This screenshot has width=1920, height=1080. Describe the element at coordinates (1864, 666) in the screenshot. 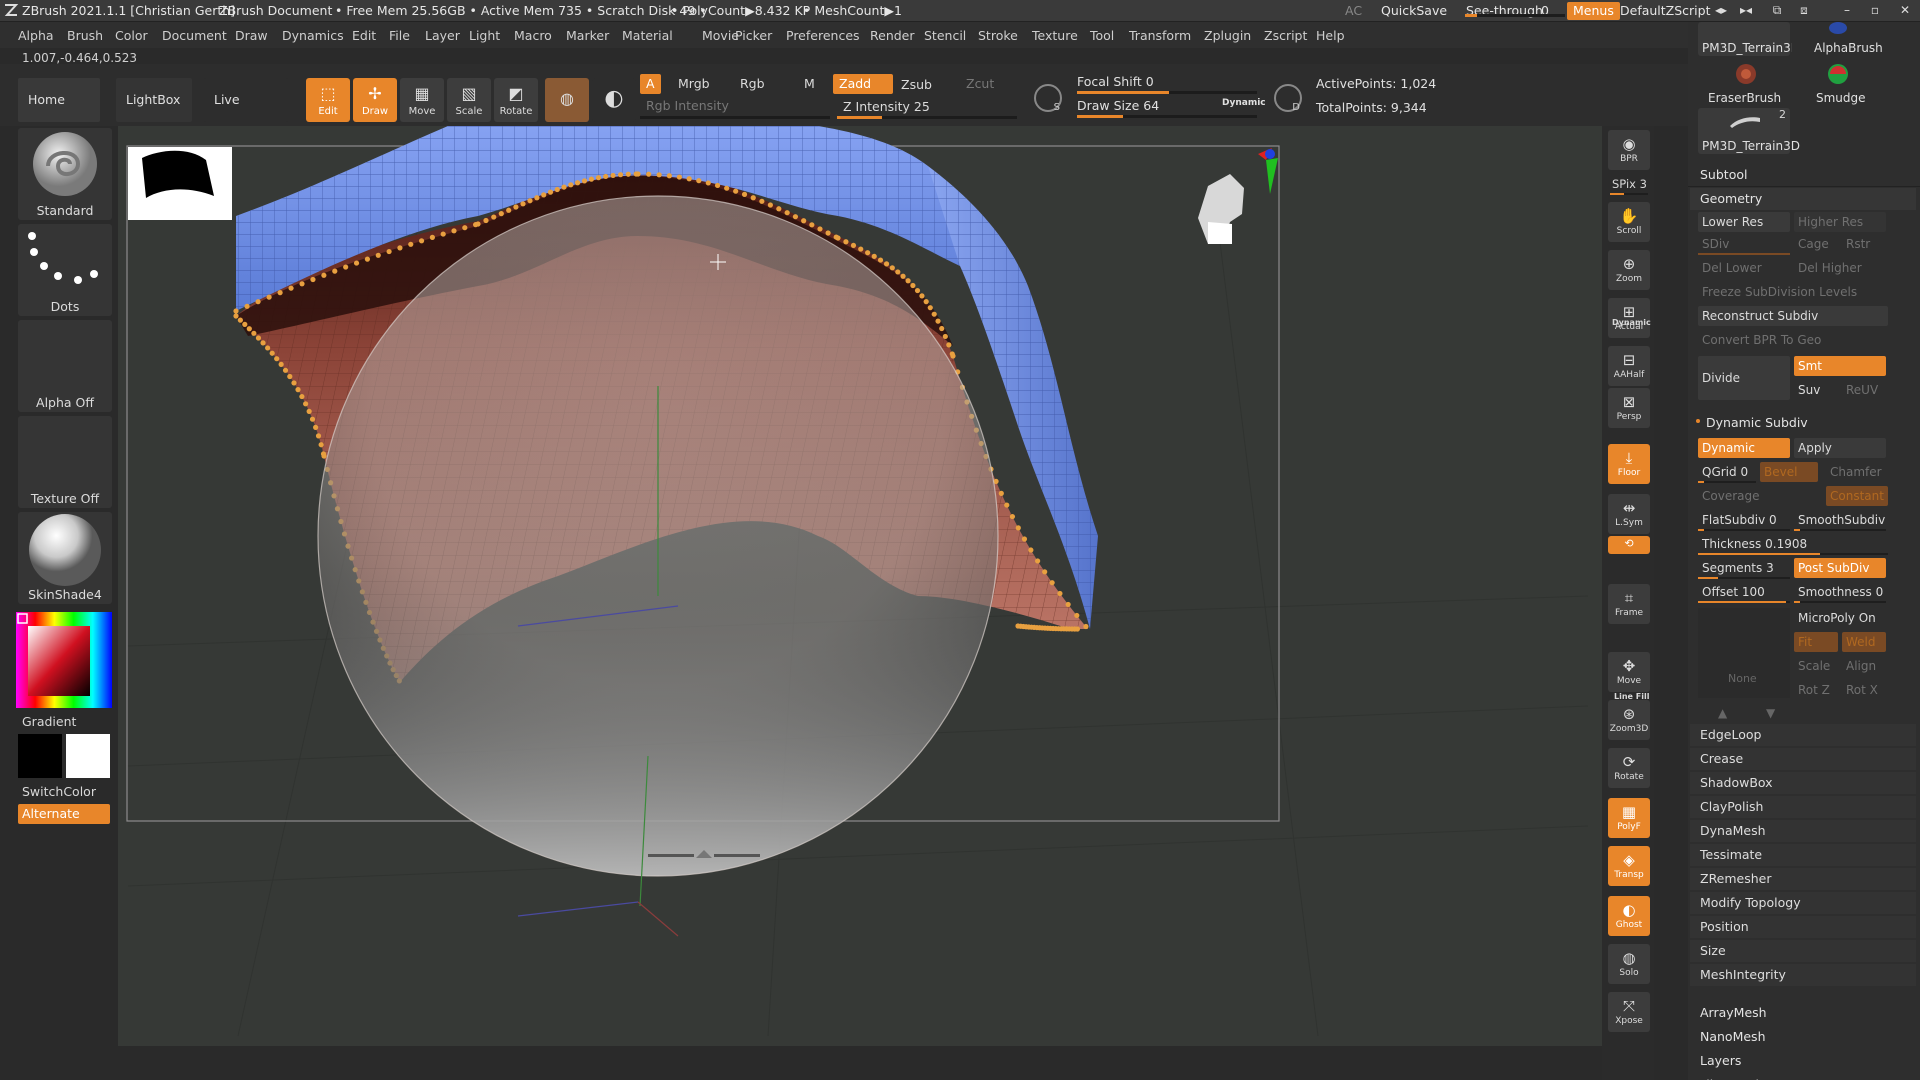

I see `align-button: Align` at that location.